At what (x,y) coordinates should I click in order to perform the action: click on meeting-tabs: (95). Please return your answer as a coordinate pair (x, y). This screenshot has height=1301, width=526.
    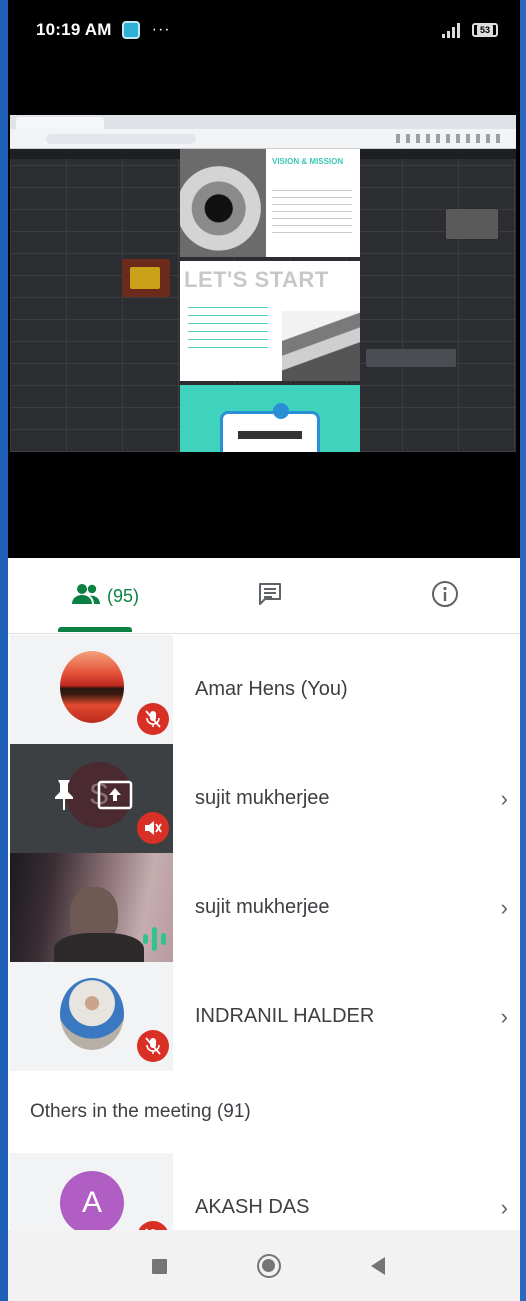
    Looking at the image, I should click on (263, 596).